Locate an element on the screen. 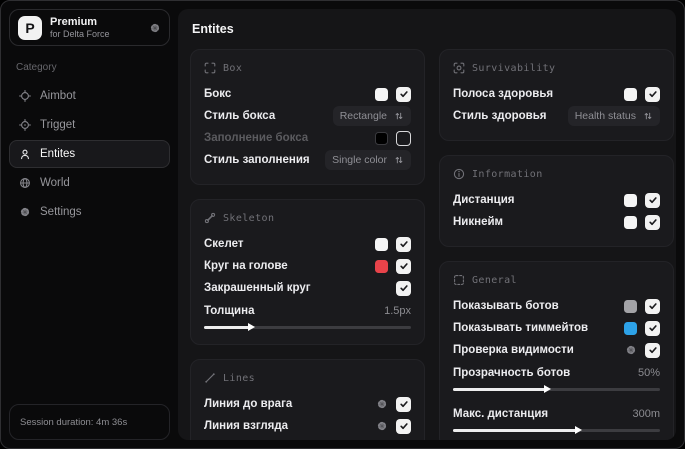 The image size is (685, 449). sidebar-item-entites: Entites is located at coordinates (89, 154).